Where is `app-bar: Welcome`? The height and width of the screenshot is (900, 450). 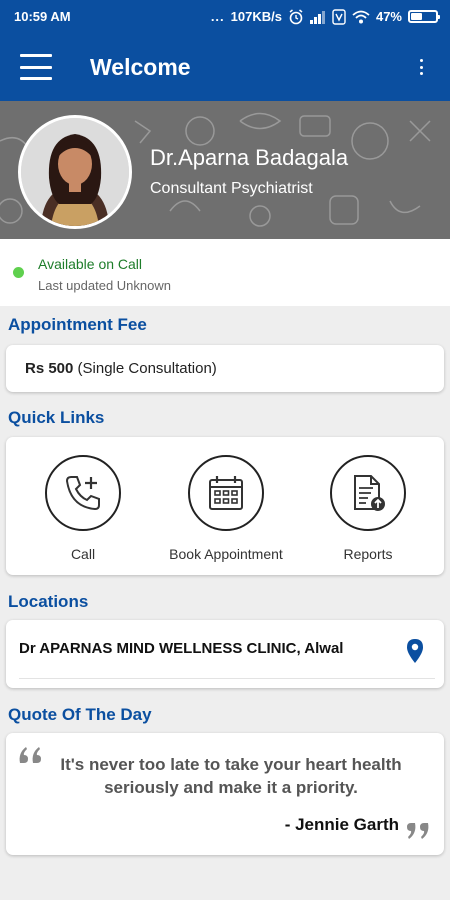 app-bar: Welcome is located at coordinates (225, 67).